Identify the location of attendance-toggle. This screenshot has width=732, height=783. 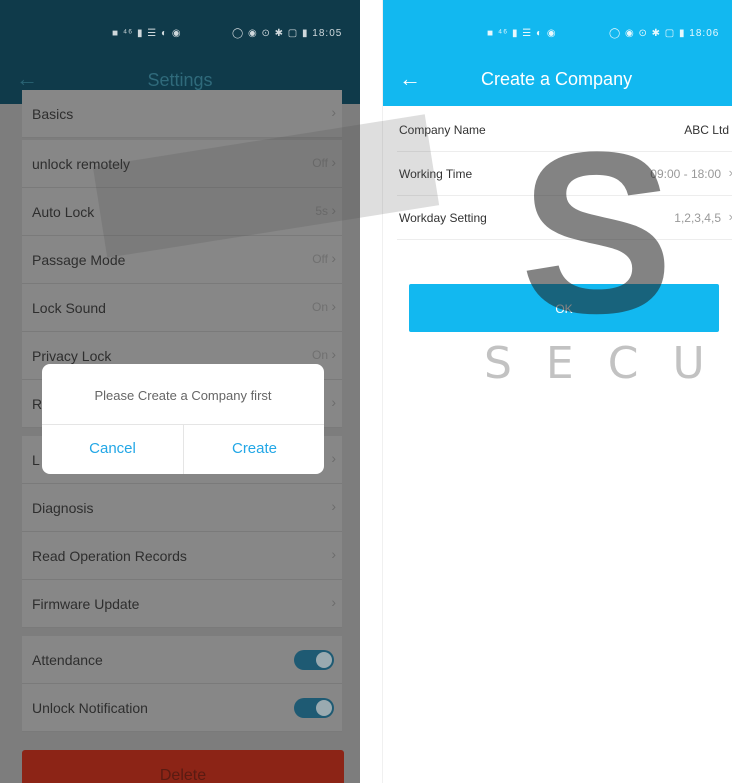
(314, 660).